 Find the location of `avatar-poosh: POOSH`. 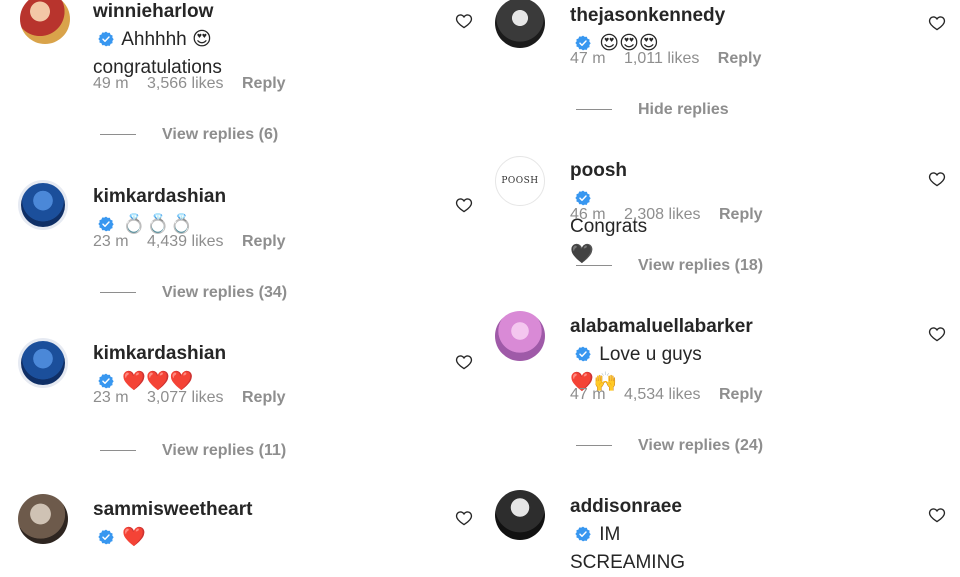

avatar-poosh: POOSH is located at coordinates (520, 181).